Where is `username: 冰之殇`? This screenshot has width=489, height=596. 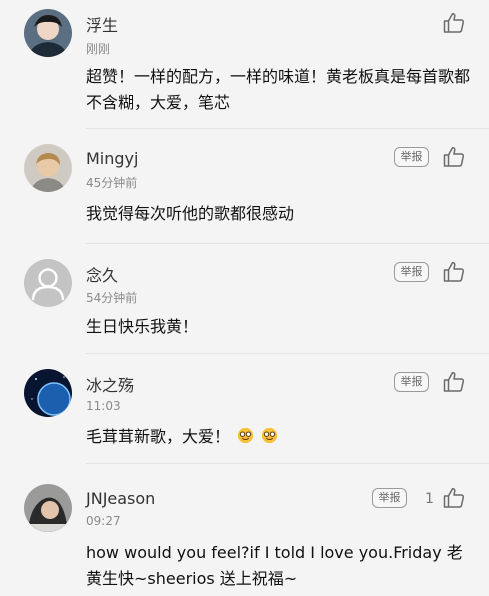
username: 冰之殇 is located at coordinates (110, 384).